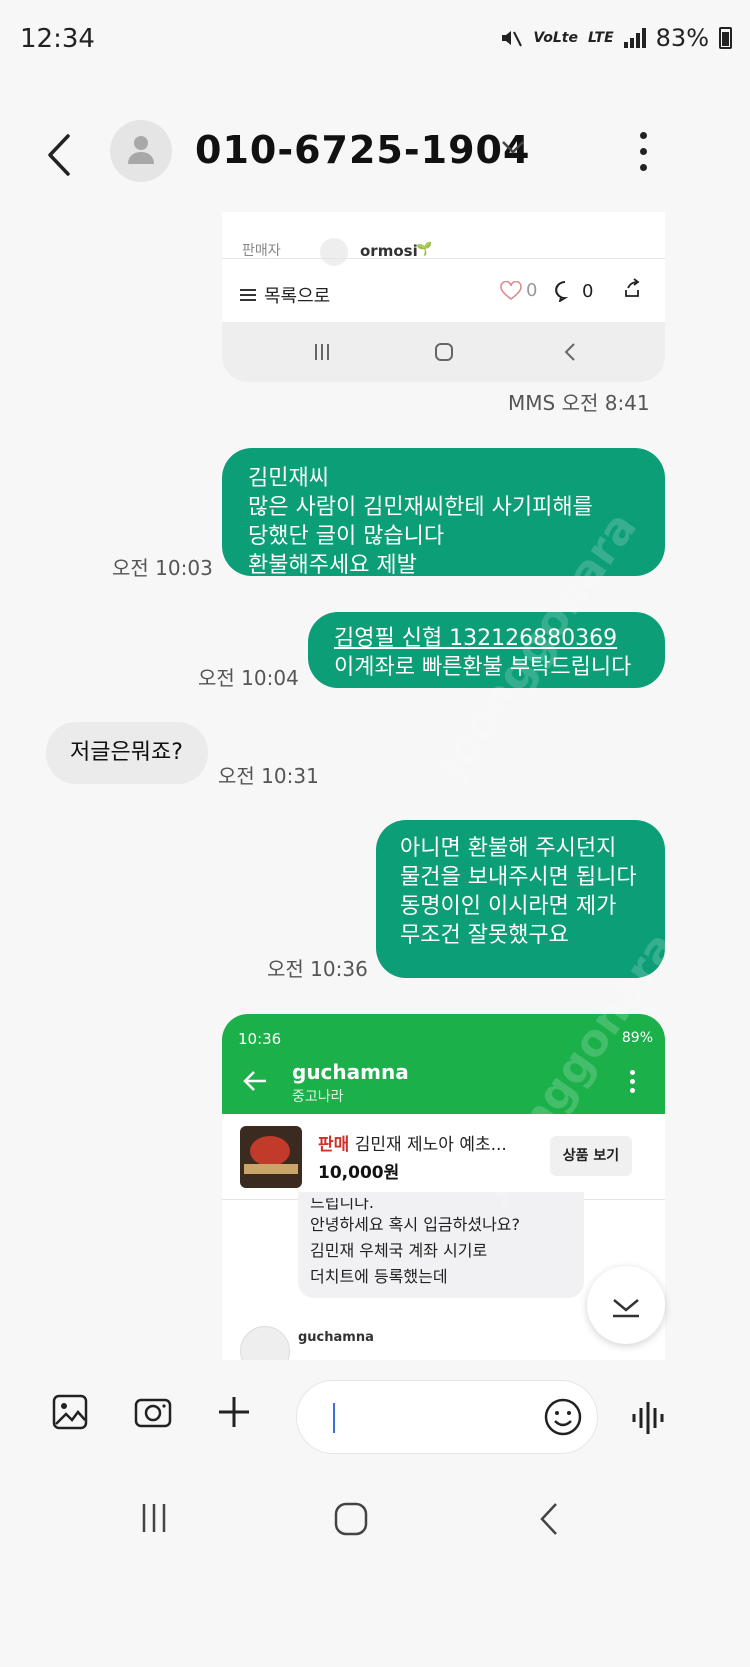  Describe the element at coordinates (359, 1173) in the screenshot. I see `product-price: 10,000원` at that location.